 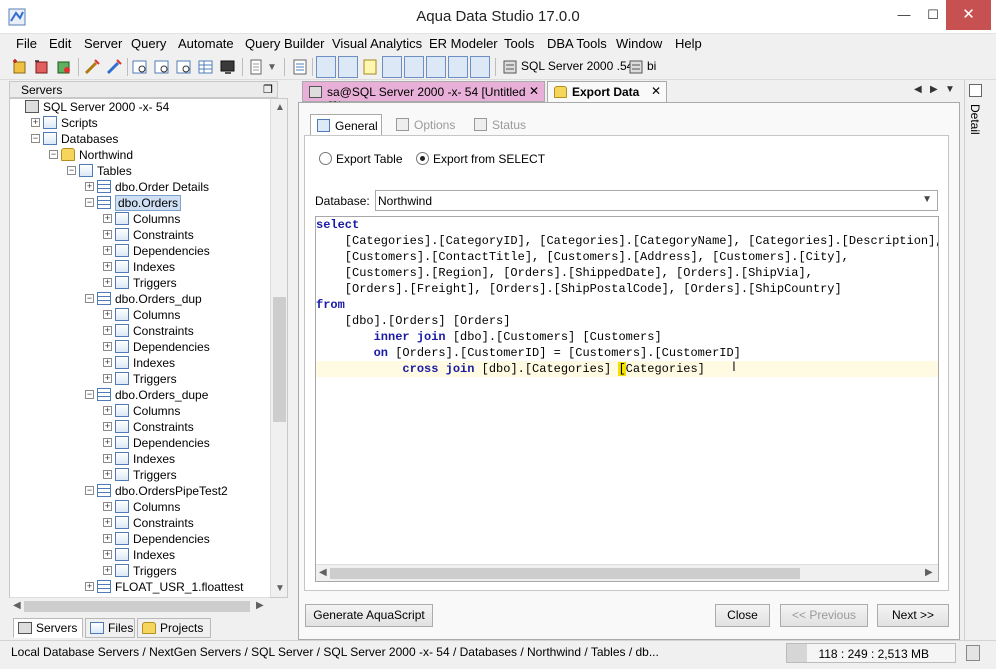 I want to click on detail-panel-icon, so click(x=975, y=90).